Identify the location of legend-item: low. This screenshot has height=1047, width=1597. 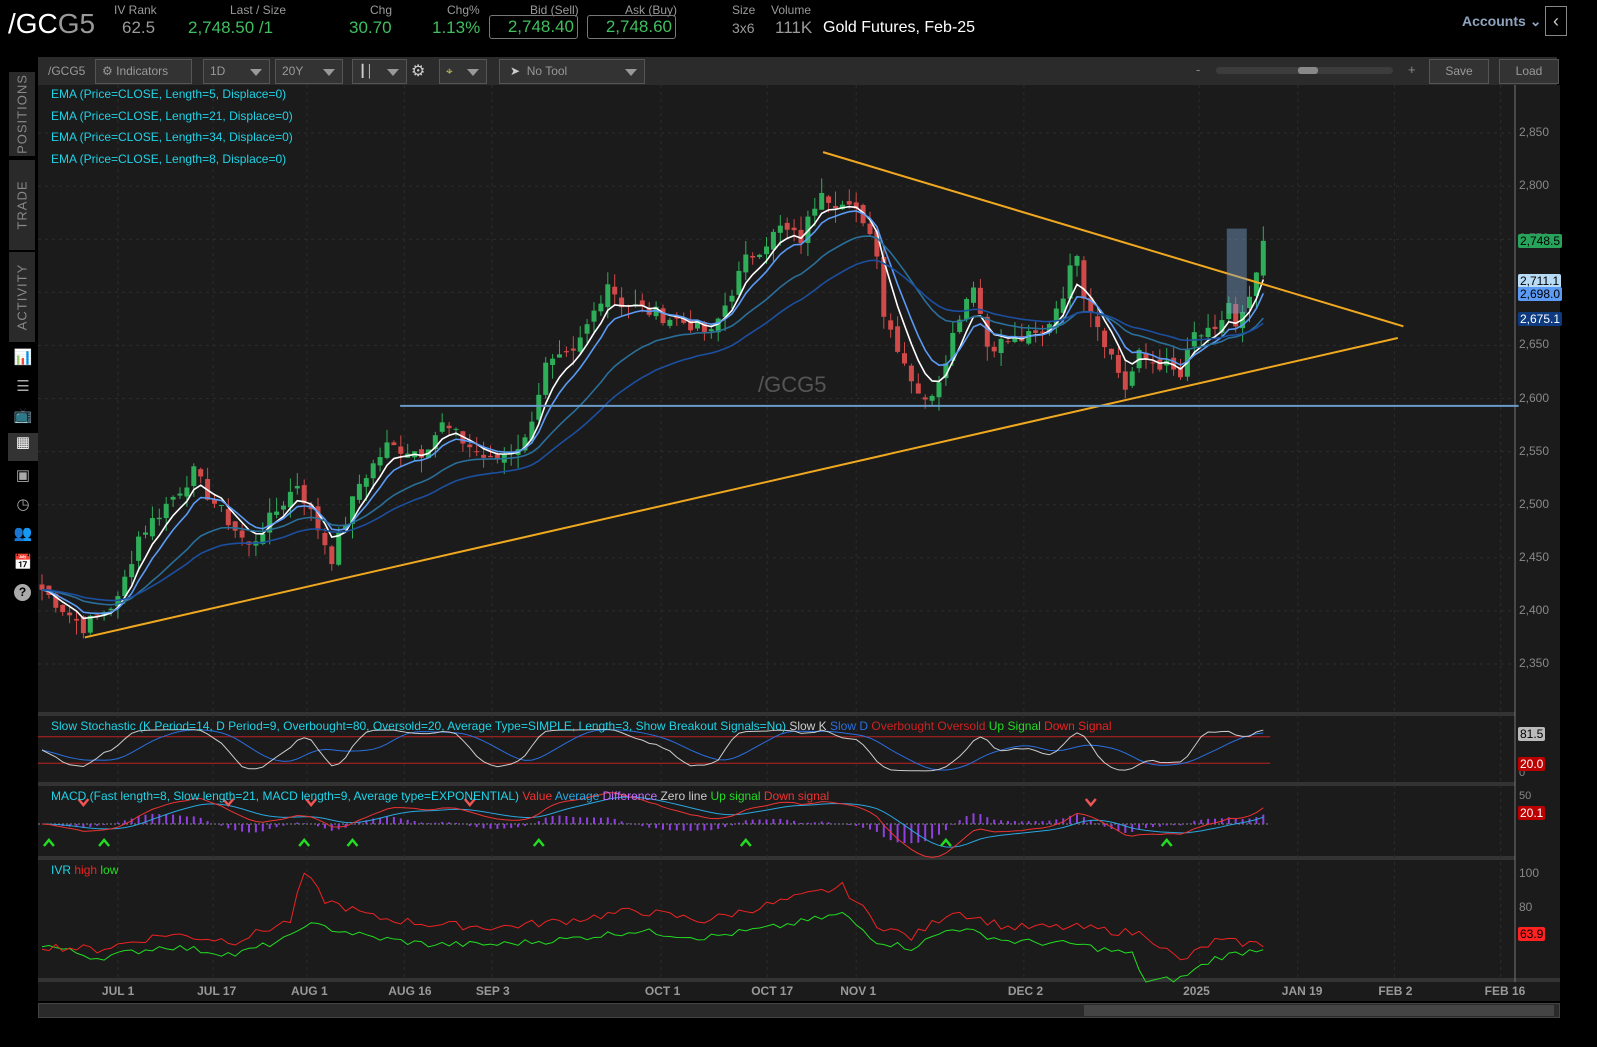
(109, 870).